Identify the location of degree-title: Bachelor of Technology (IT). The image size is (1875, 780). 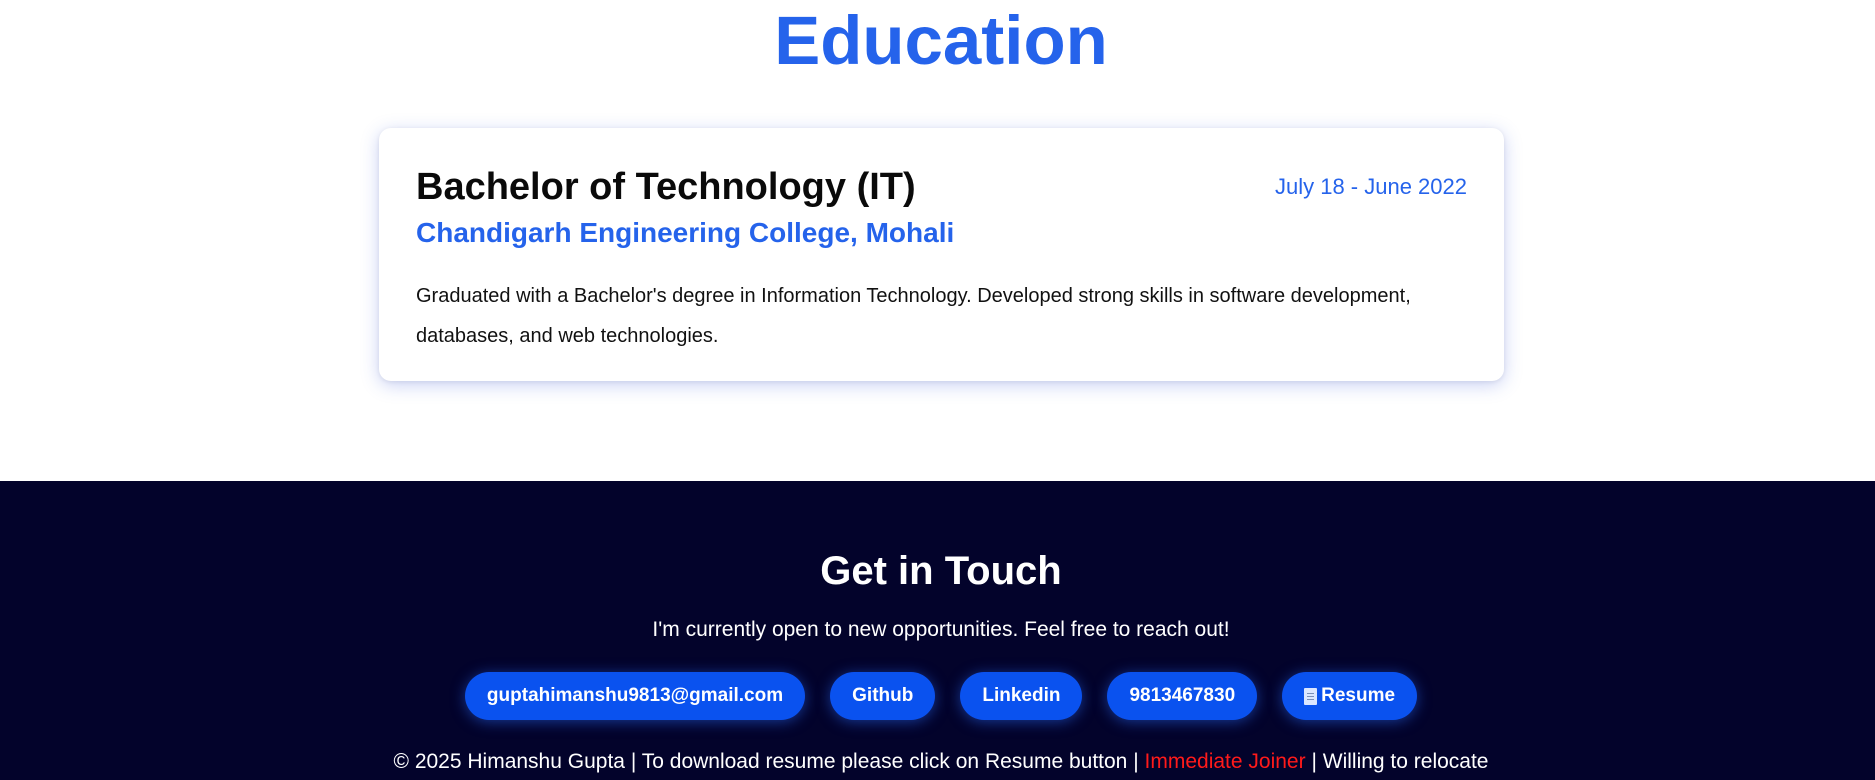
(666, 187).